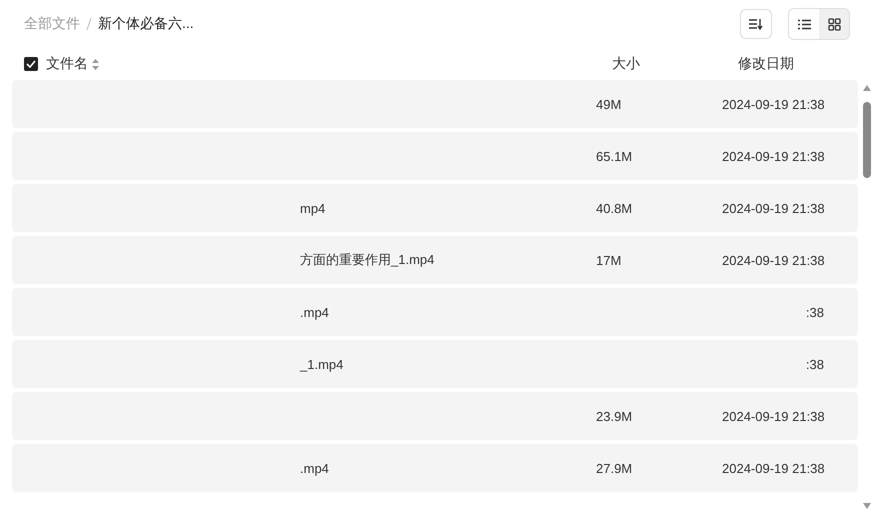  I want to click on file-name: mp4, so click(313, 208).